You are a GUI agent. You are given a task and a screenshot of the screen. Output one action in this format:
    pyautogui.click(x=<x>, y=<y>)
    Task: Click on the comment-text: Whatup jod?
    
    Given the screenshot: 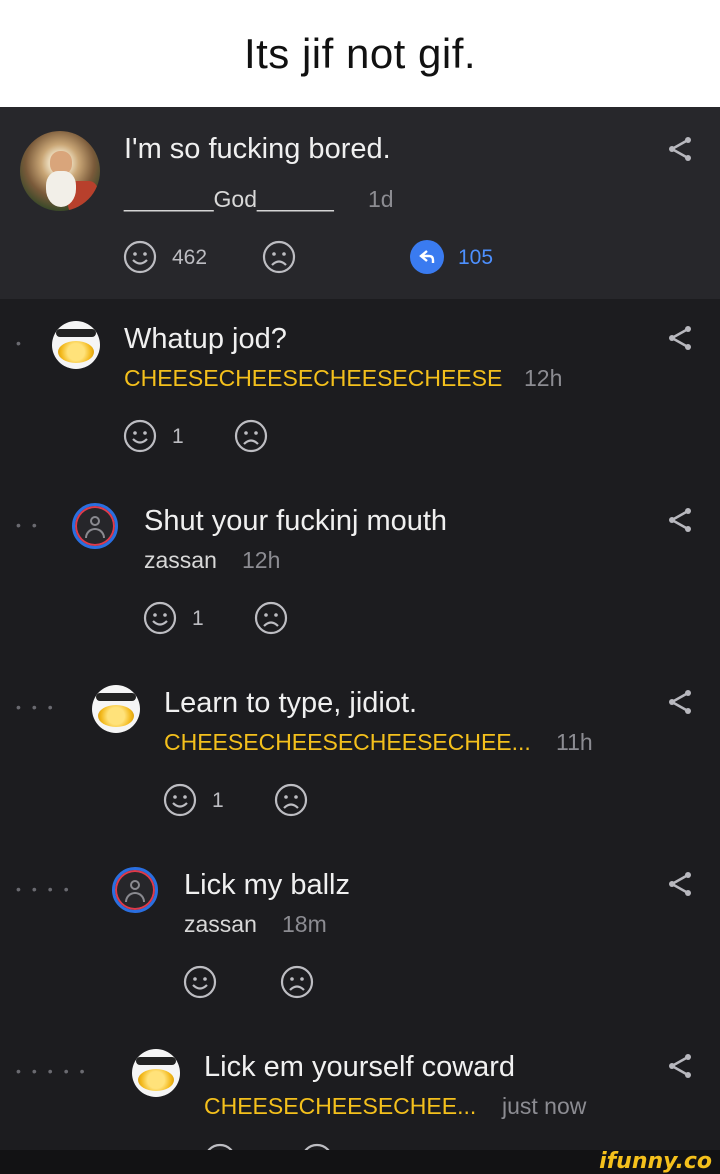 What is the action you would take?
    pyautogui.click(x=205, y=339)
    